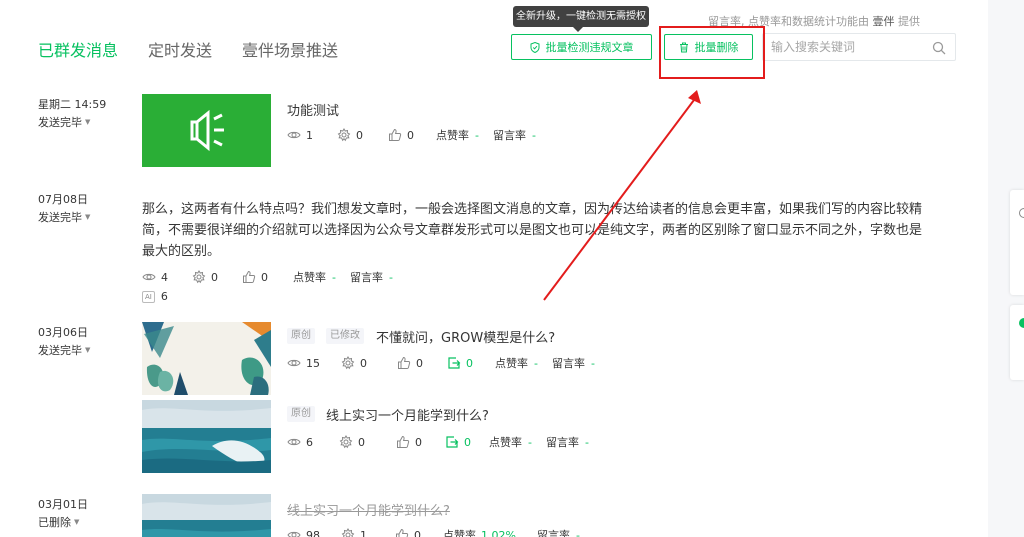 Image resolution: width=1024 pixels, height=537 pixels. What do you see at coordinates (148, 296) in the screenshot?
I see `ai-icon: AI` at bounding box center [148, 296].